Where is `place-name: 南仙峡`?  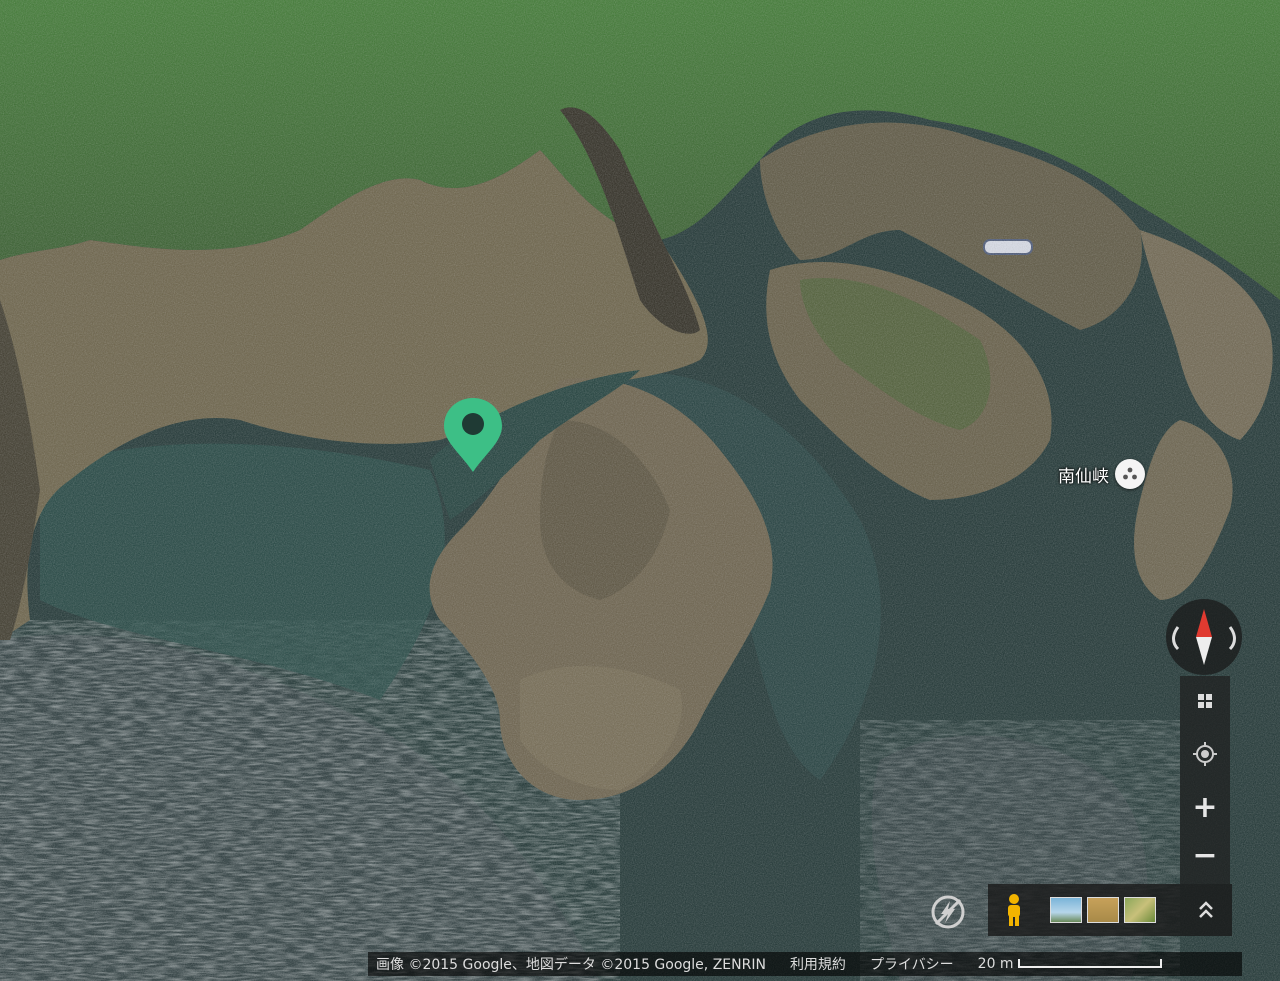
place-name: 南仙峡 is located at coordinates (1083, 476).